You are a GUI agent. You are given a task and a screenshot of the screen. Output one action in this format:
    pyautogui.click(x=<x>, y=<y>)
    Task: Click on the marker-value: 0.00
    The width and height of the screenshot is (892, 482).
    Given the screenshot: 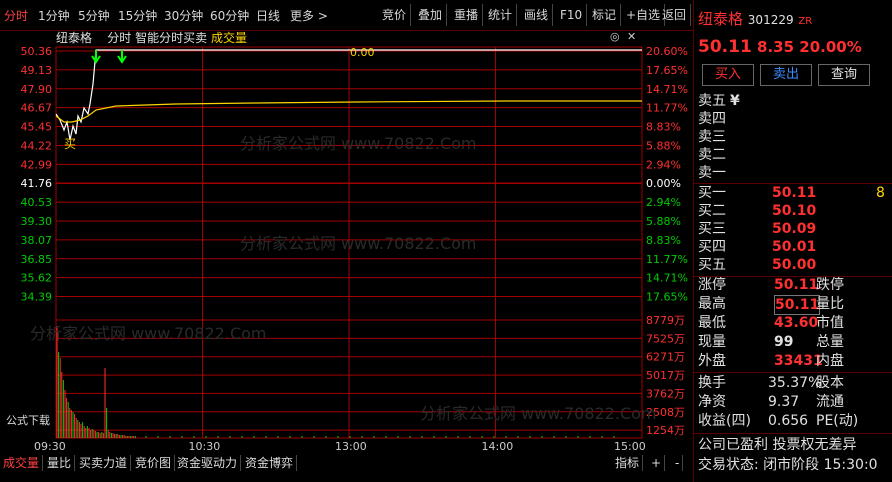 What is the action you would take?
    pyautogui.click(x=362, y=52)
    